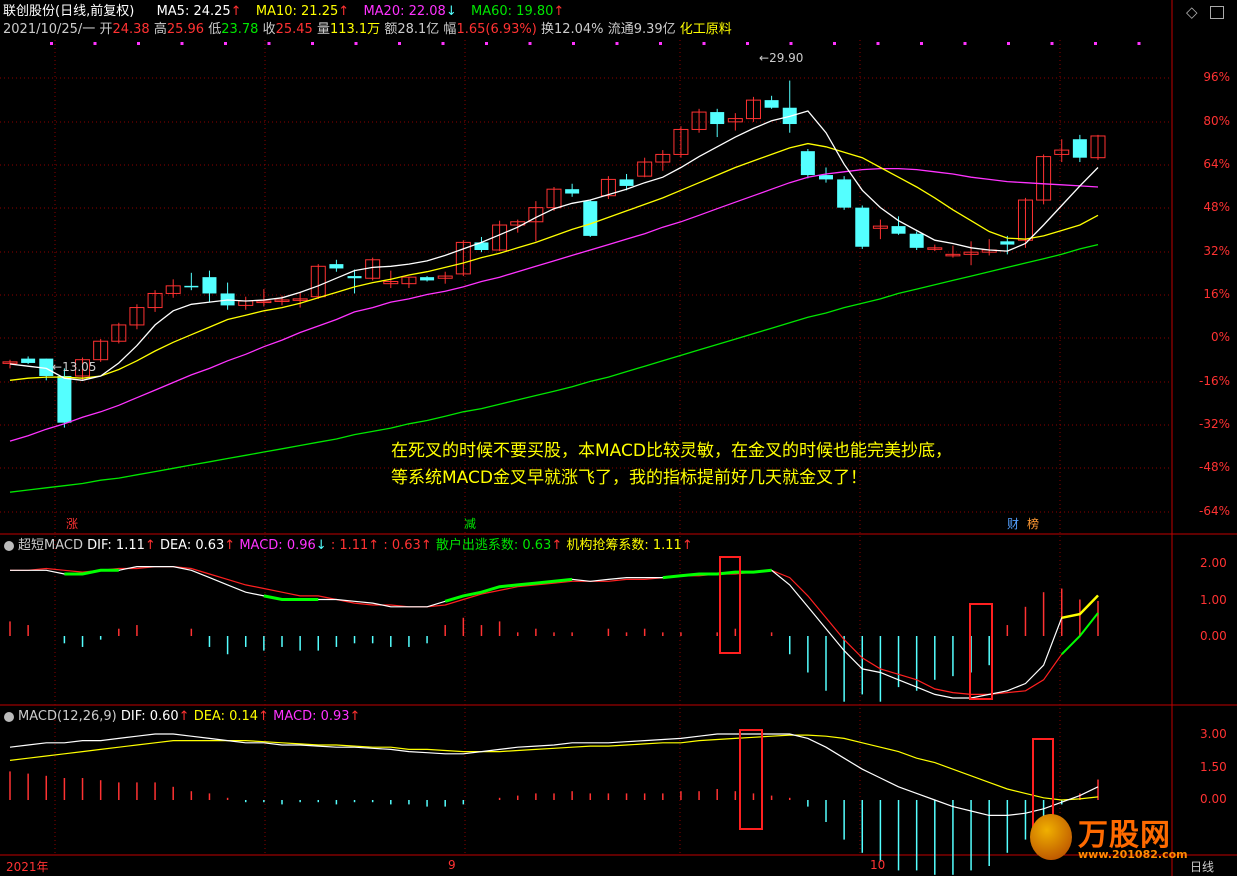 Image resolution: width=1237 pixels, height=876 pixels. Describe the element at coordinates (629, 478) in the screenshot. I see `annotation-line-2: 等系统MACD金叉早就涨飞了，我的指标提前好几天就金叉了！` at that location.